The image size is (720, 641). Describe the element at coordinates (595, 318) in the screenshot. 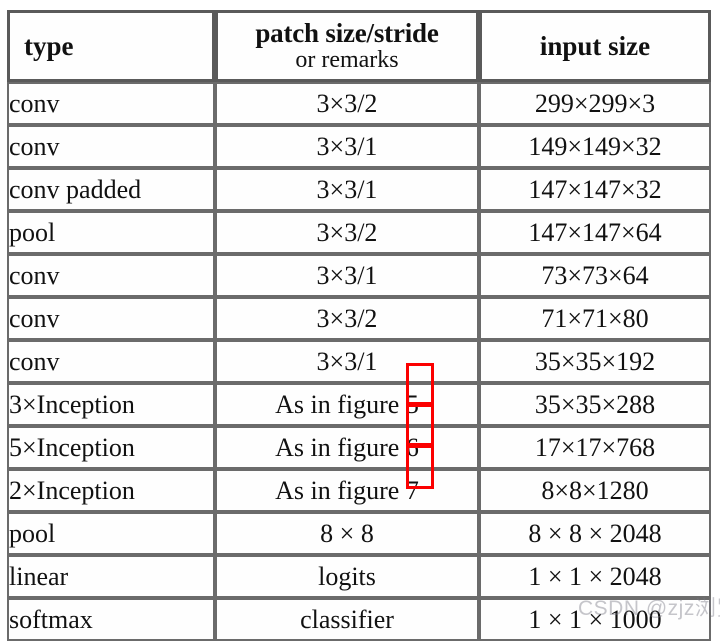

I see `cell-input: 71×71×80` at that location.